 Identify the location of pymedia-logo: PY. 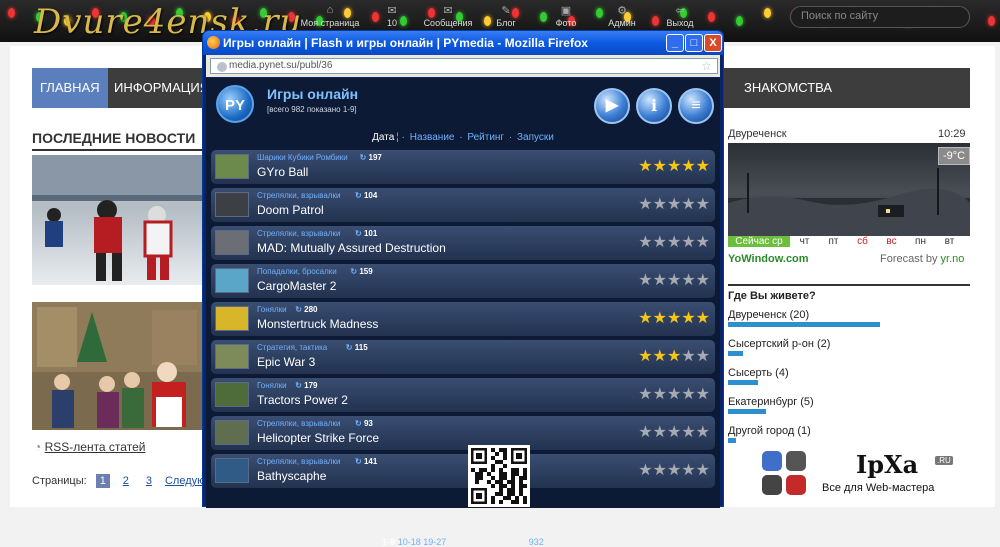
(235, 104).